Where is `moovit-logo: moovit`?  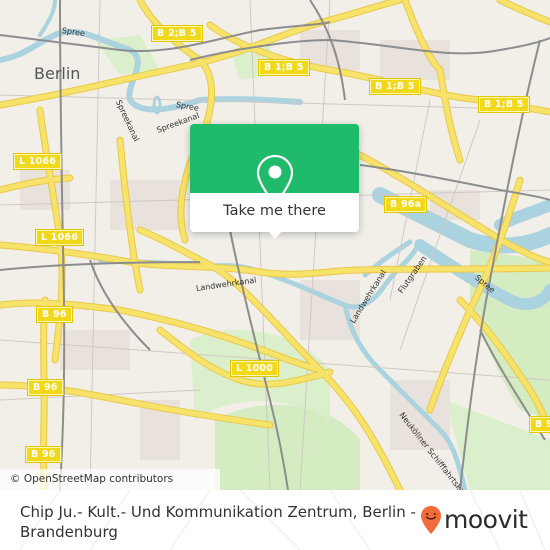
moovit-logo: moovit is located at coordinates (474, 520).